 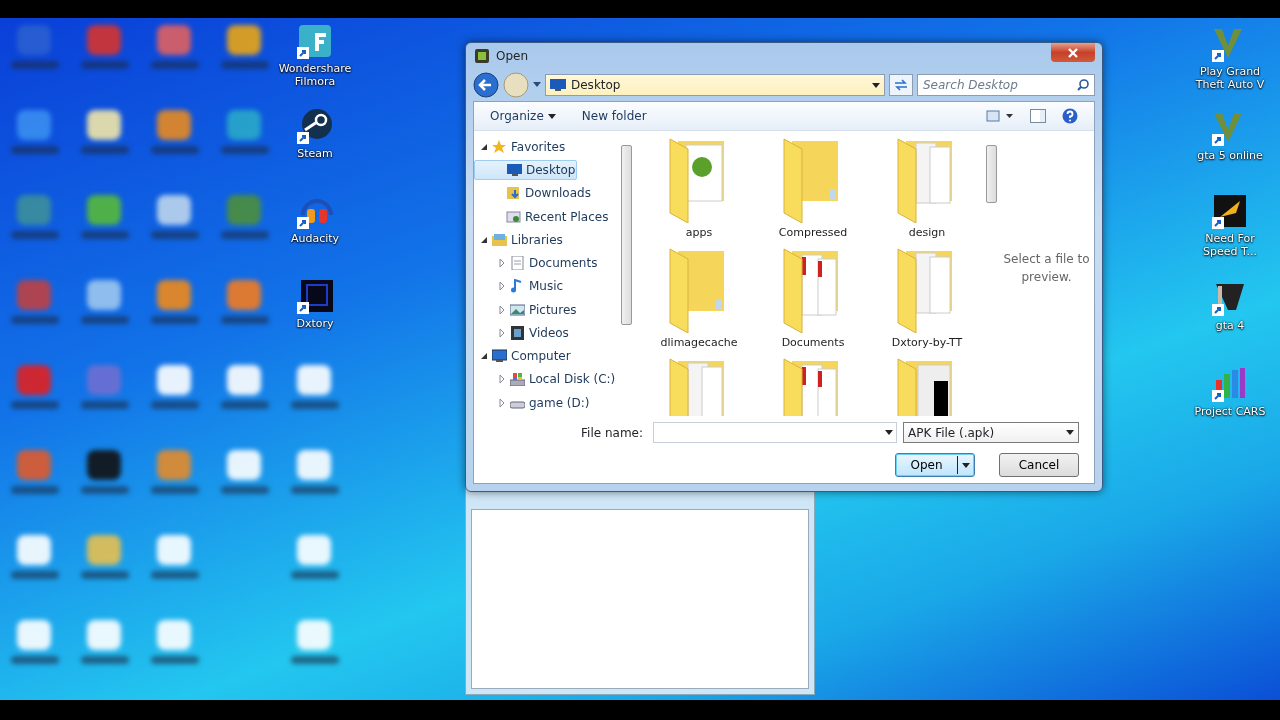 I want to click on toolbar-button: New folder, so click(x=614, y=116).